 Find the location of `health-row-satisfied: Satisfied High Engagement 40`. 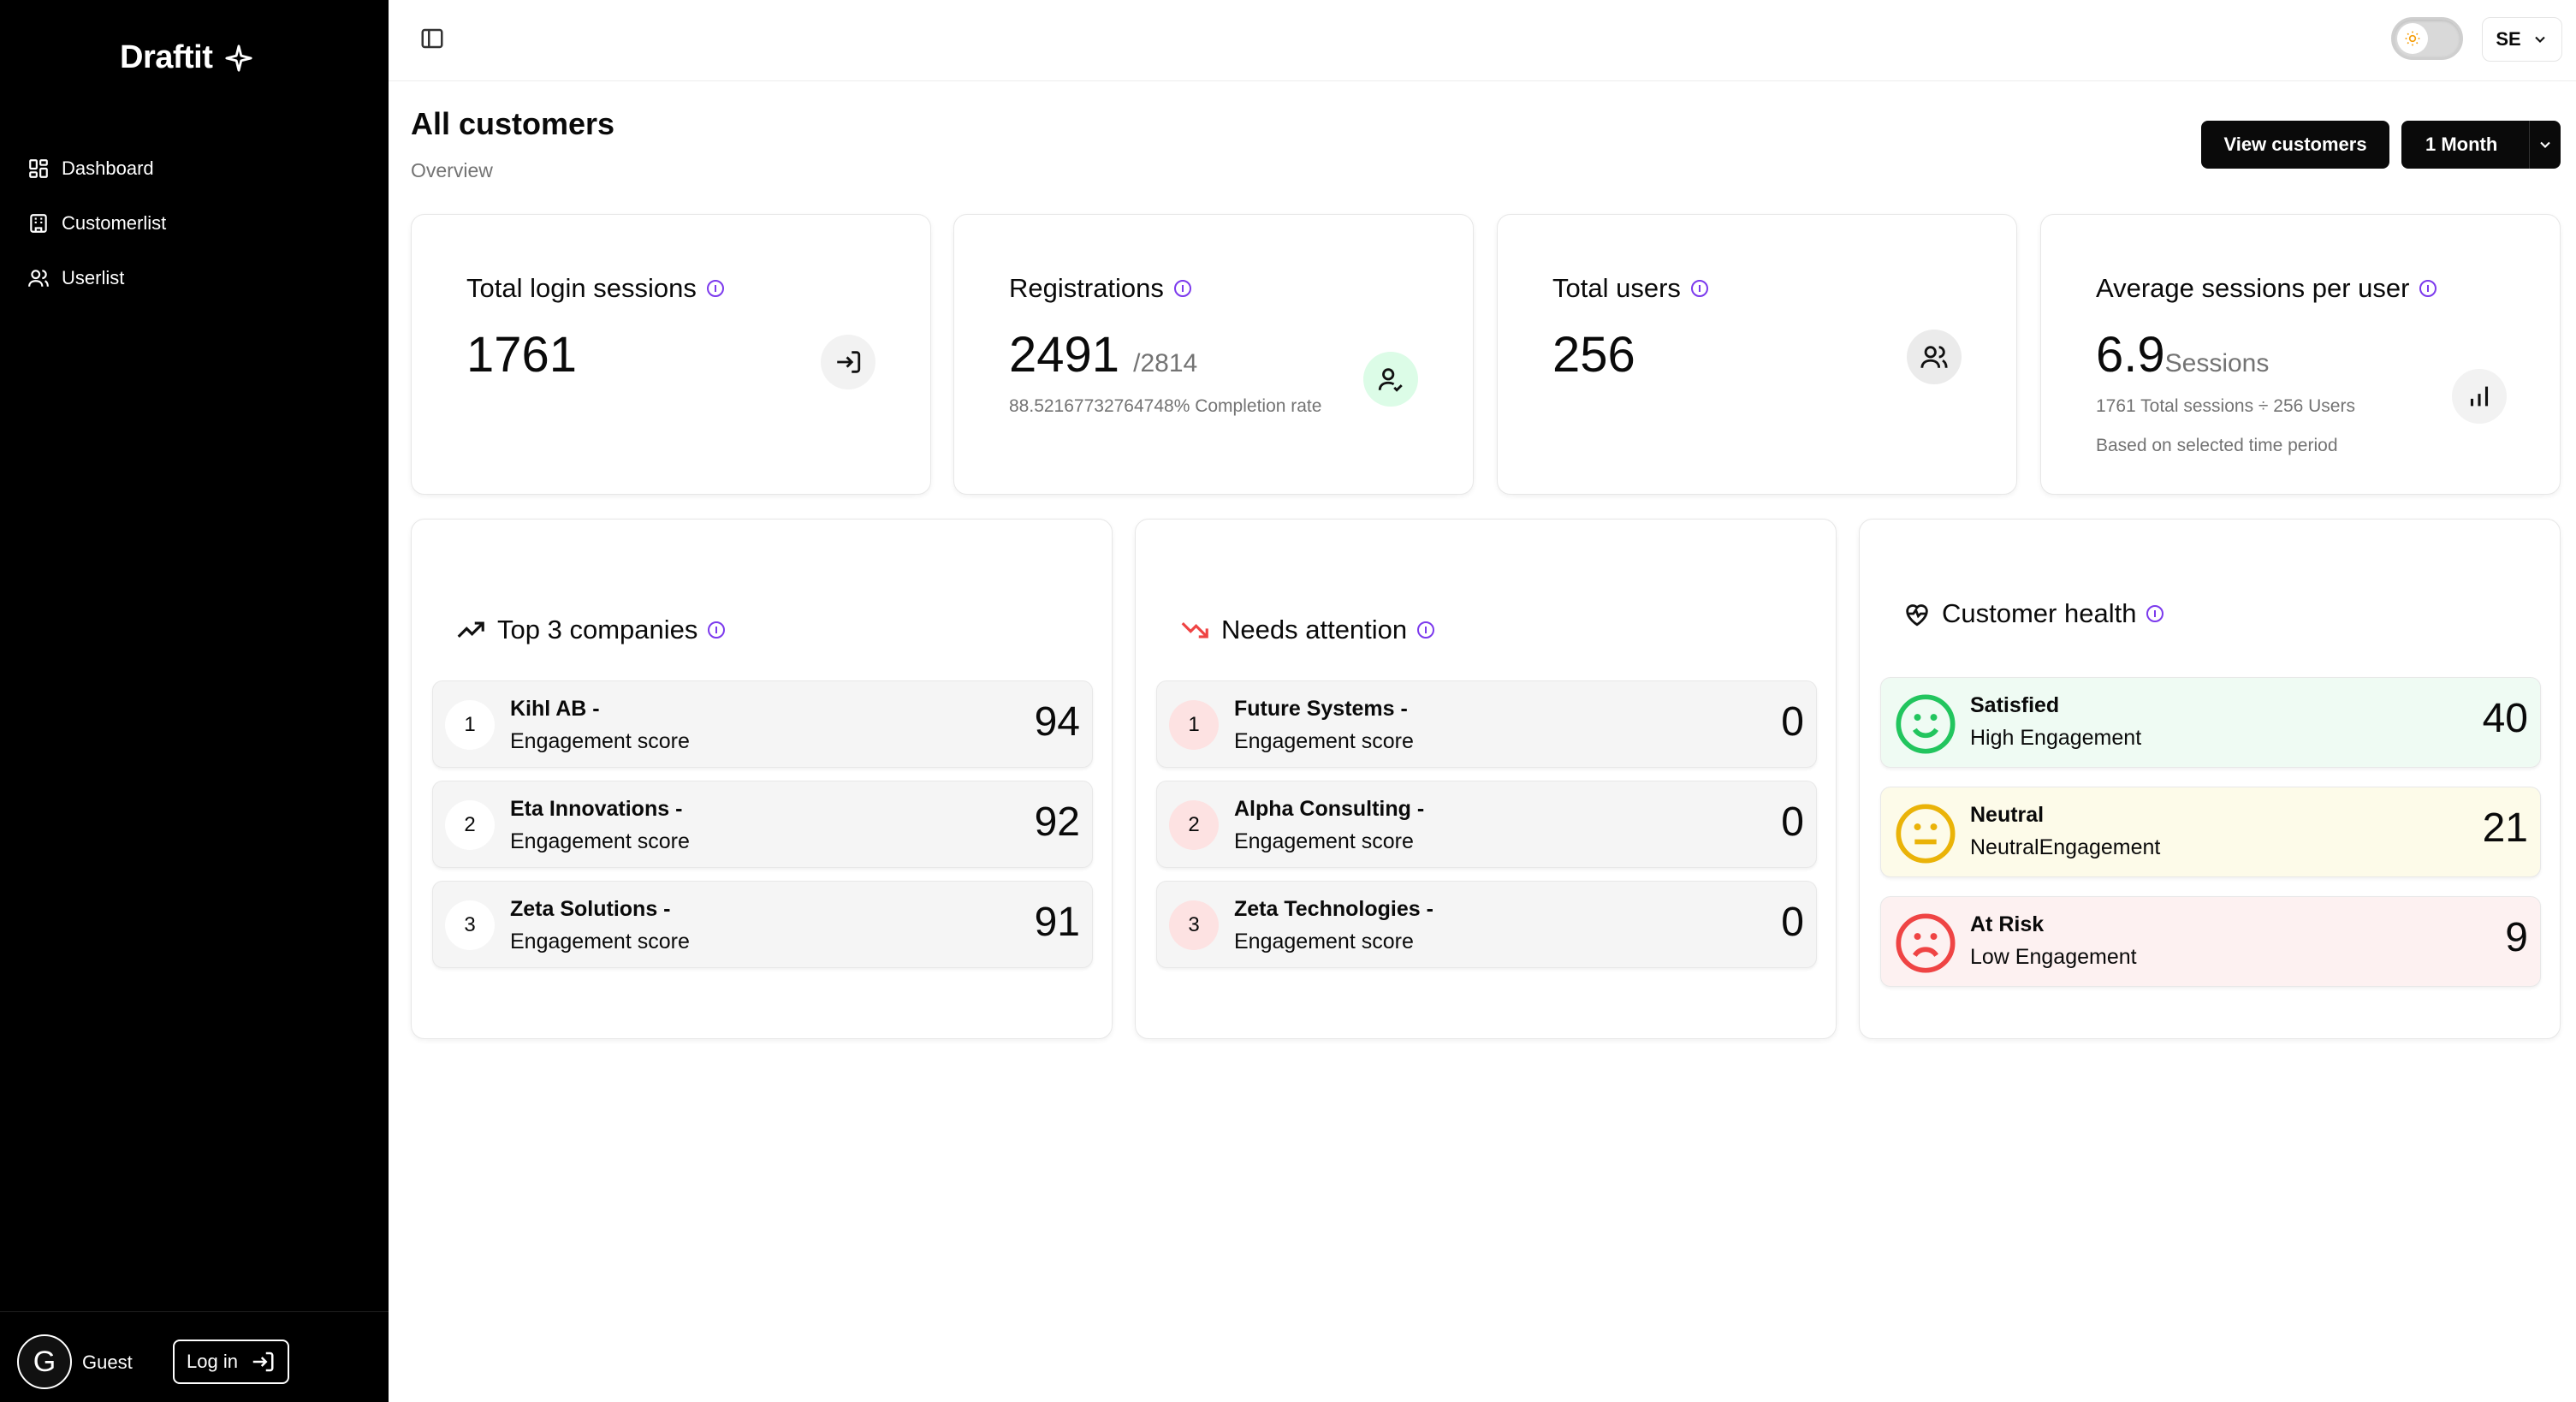

health-row-satisfied: Satisfied High Engagement 40 is located at coordinates (2210, 722).